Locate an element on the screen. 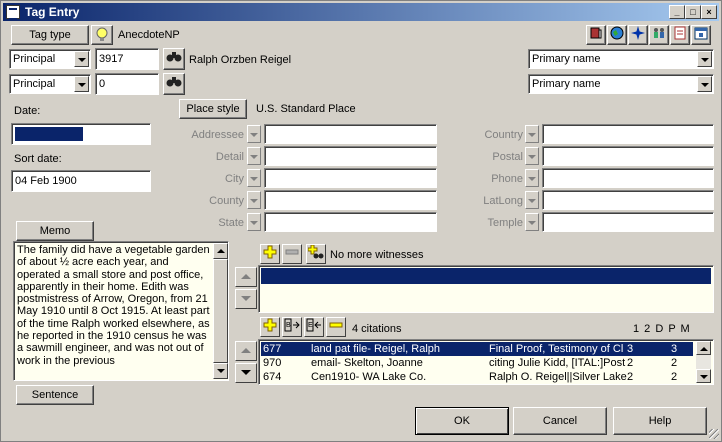 The width and height of the screenshot is (722, 442). citation-source: Cen1910- WA Lake Co. is located at coordinates (369, 377).